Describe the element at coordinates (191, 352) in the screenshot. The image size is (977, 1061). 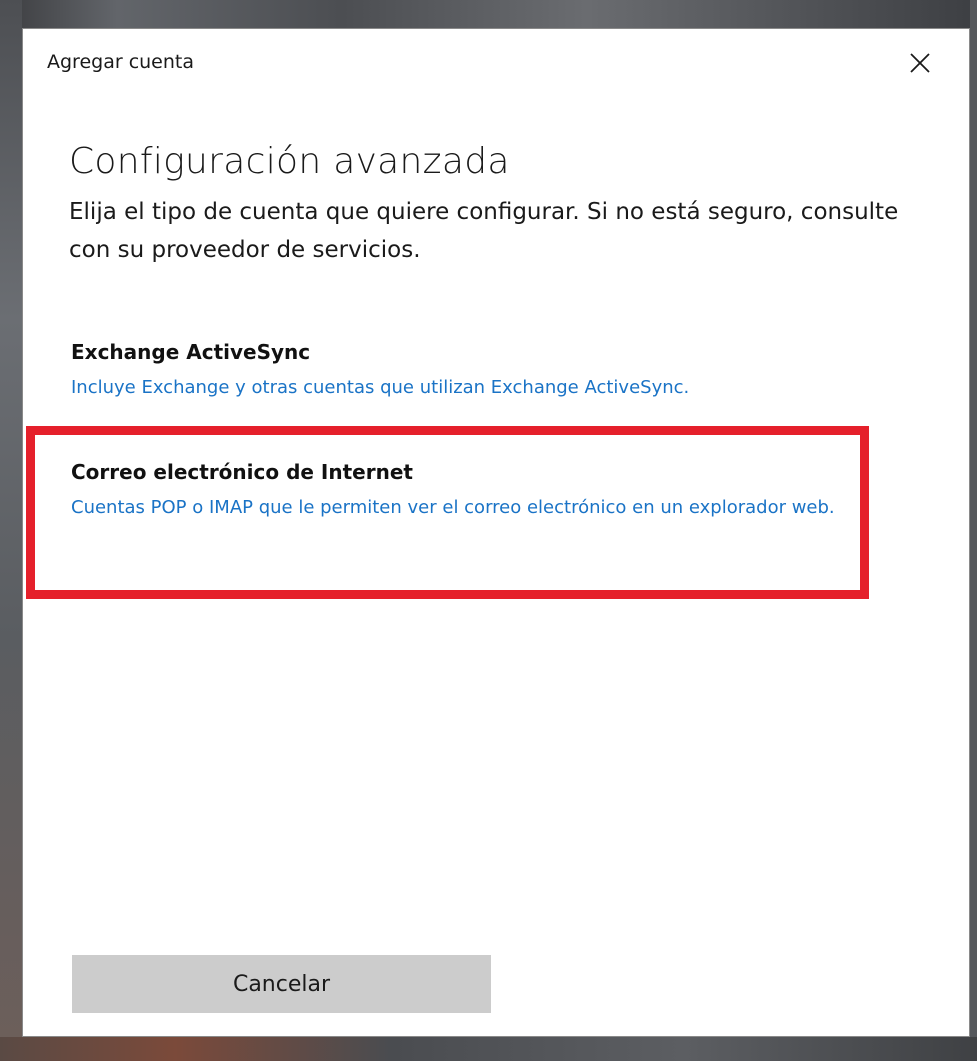
I see `option-title: Exchange ActiveSync` at that location.